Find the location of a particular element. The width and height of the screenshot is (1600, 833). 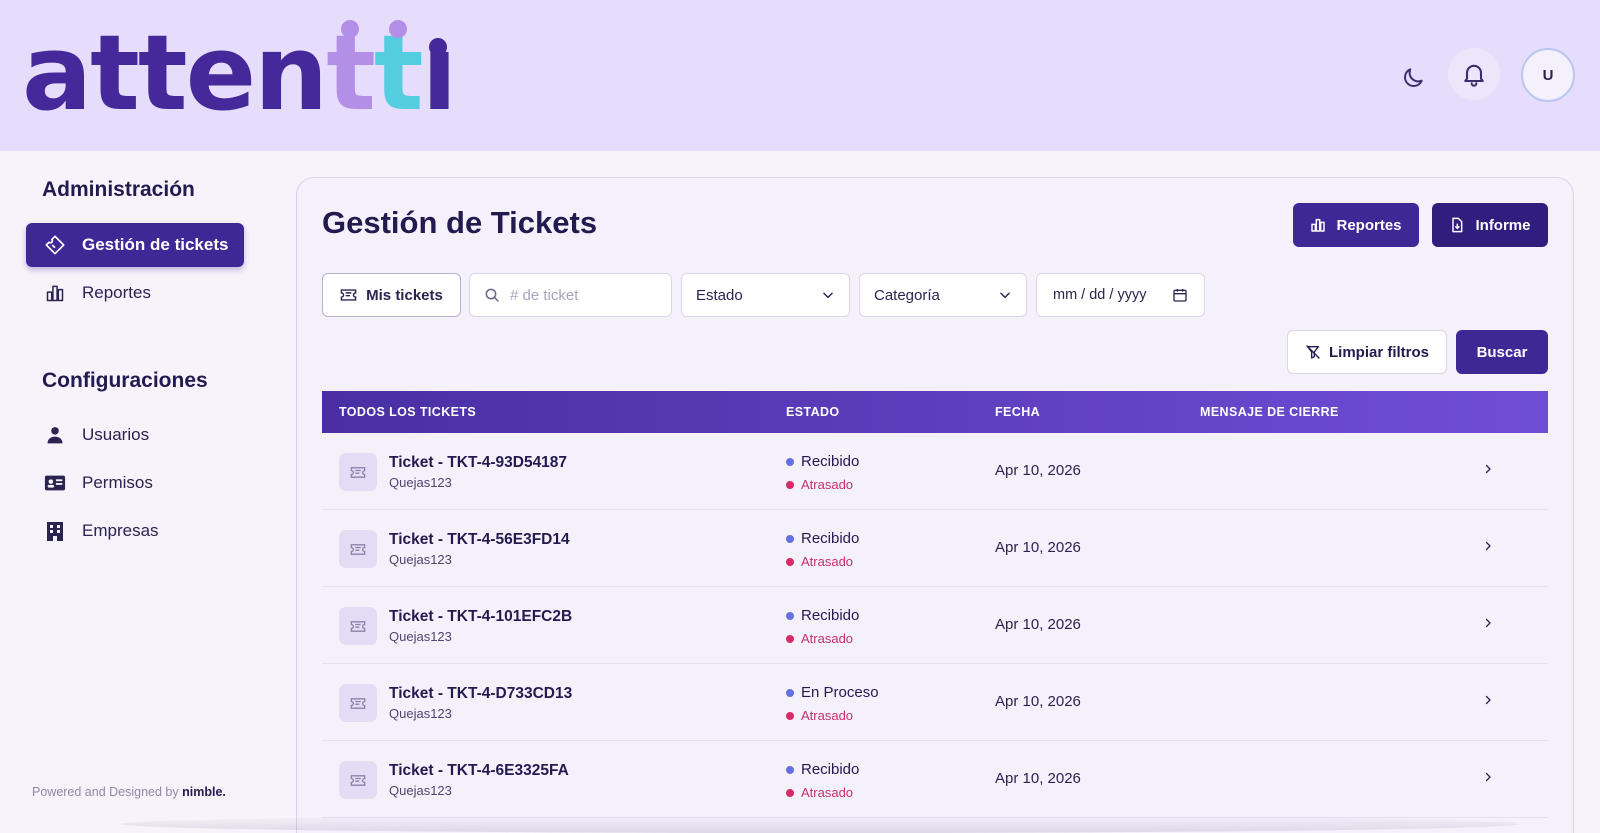

avatar: U is located at coordinates (1548, 75).